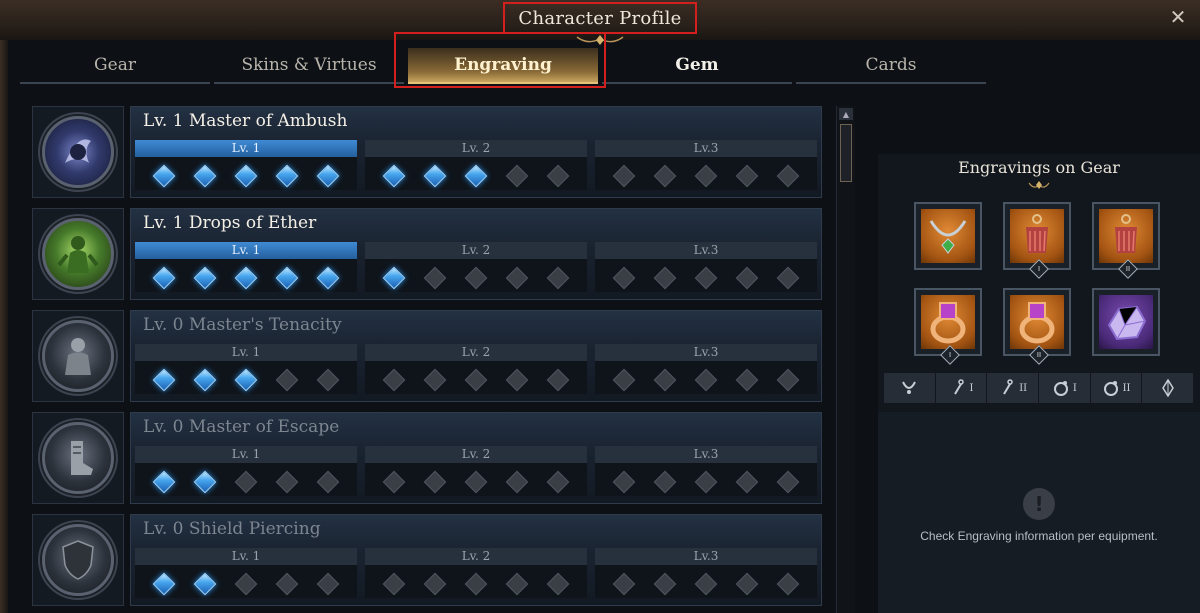 The width and height of the screenshot is (1200, 613). I want to click on stone-slot, so click(1126, 322).